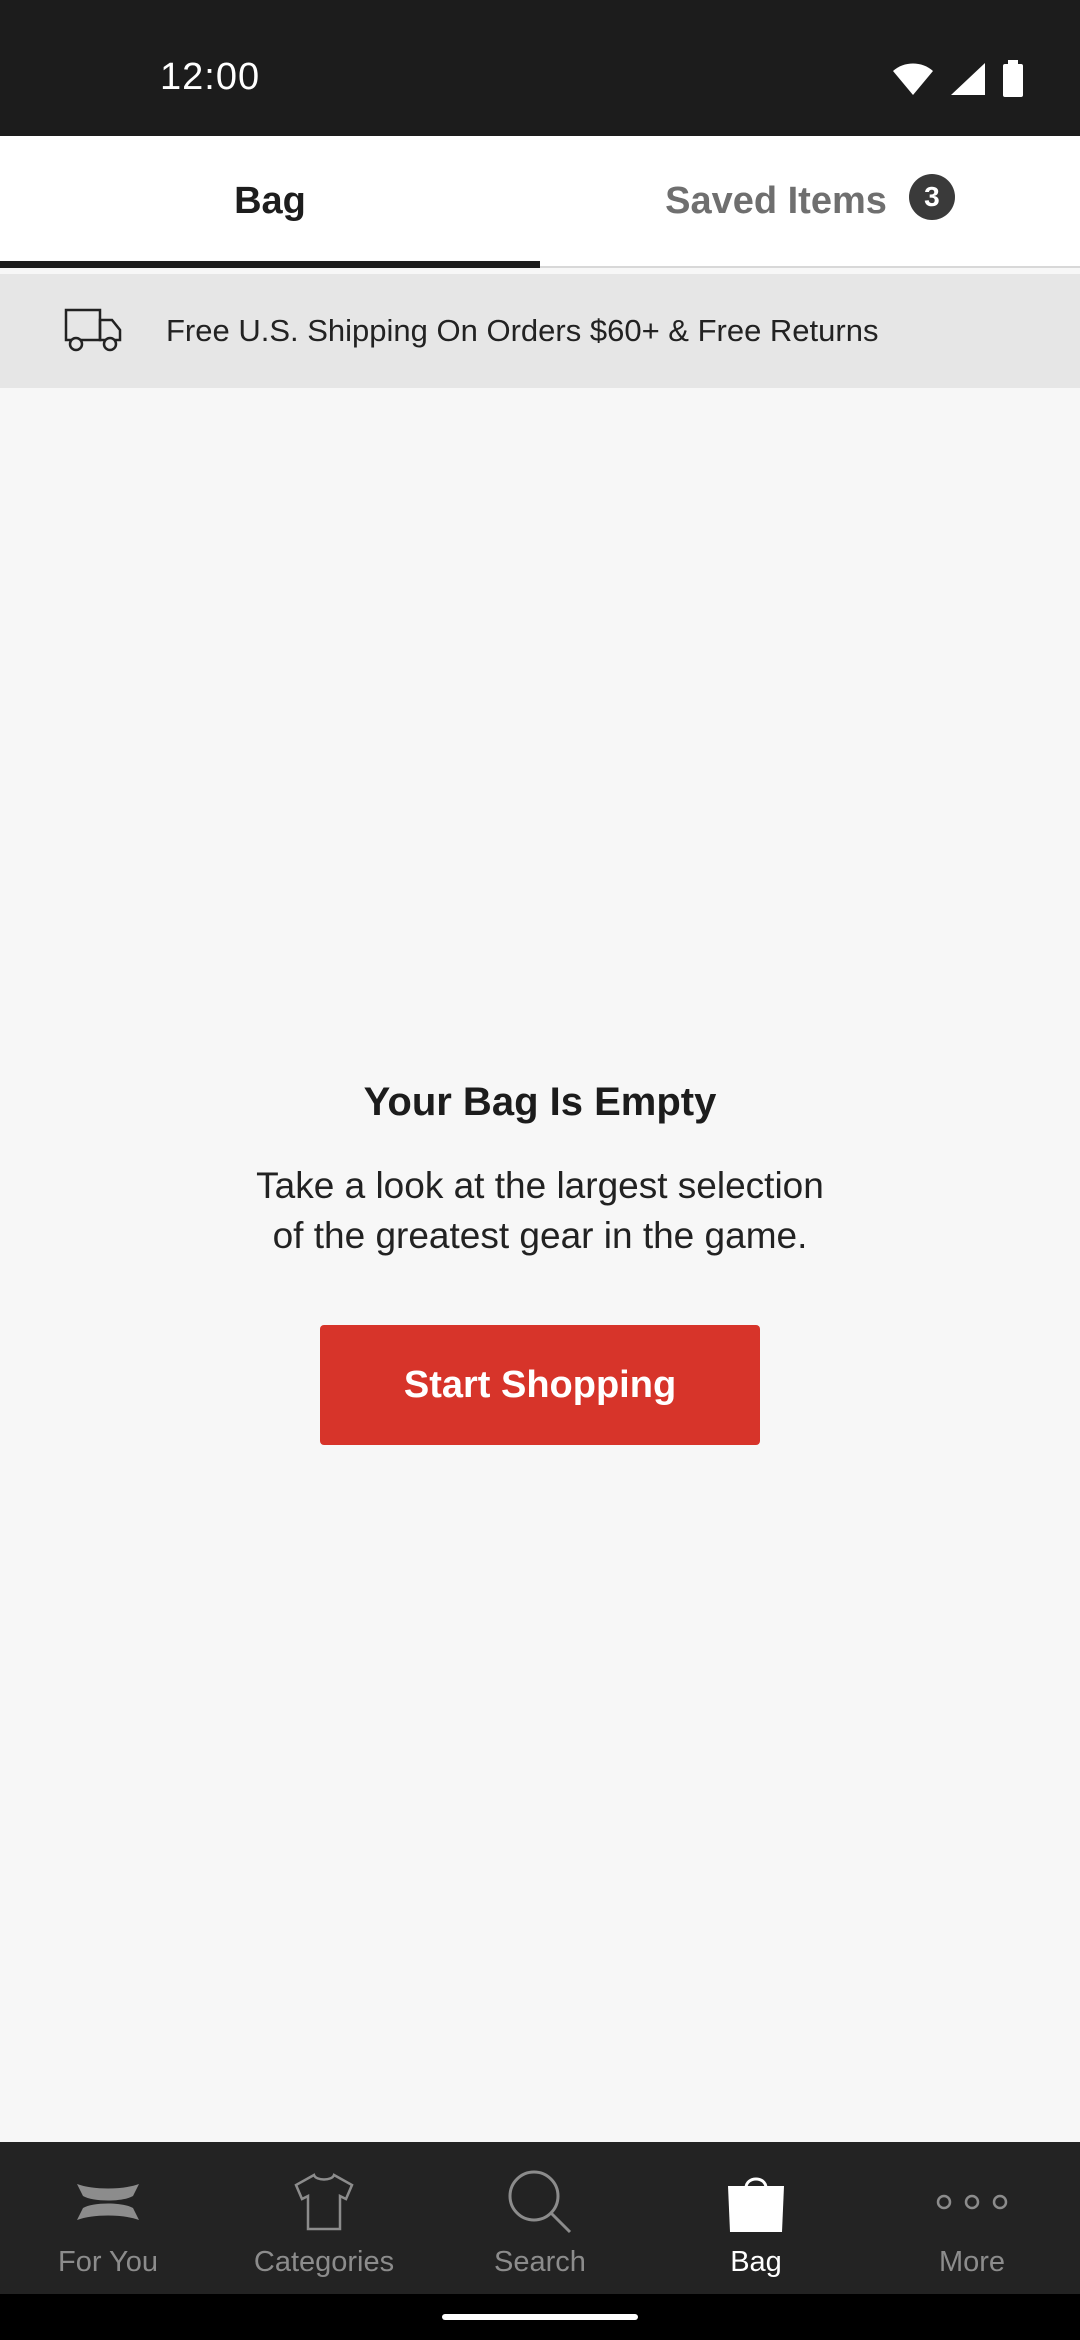 This screenshot has height=2340, width=1080. I want to click on empty-bag-title: Your Bag Is Empty, so click(540, 1102).